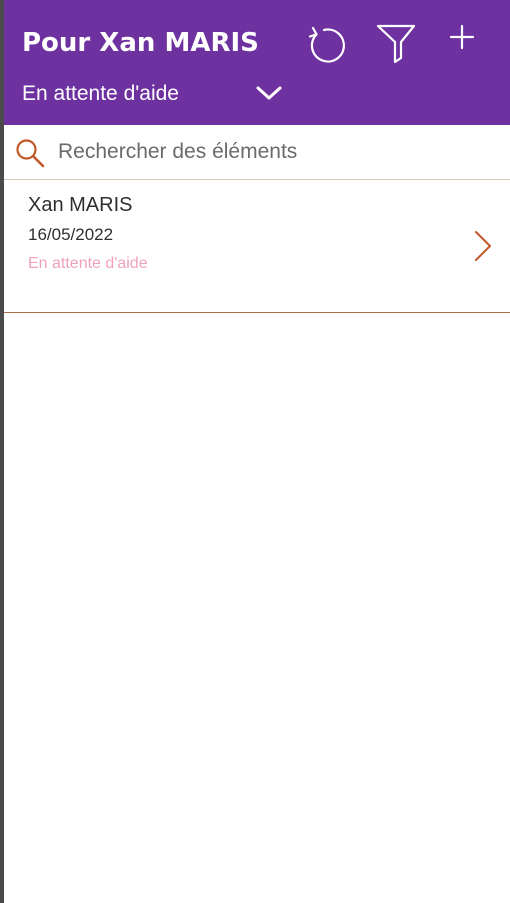 The width and height of the screenshot is (510, 903). Describe the element at coordinates (269, 93) in the screenshot. I see `chevron-down-icon` at that location.